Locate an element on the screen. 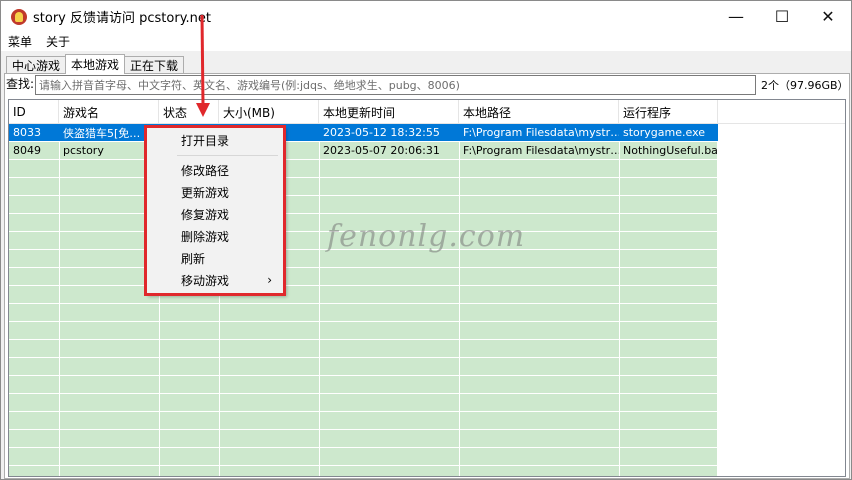 This screenshot has width=852, height=480. game-count-label: 2个（97.96GB） is located at coordinates (805, 85).